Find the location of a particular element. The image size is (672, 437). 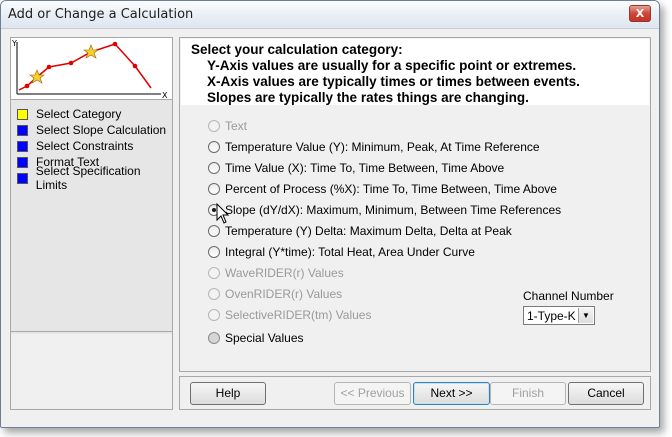

curve-preview-graphic: Y X is located at coordinates (89, 69).